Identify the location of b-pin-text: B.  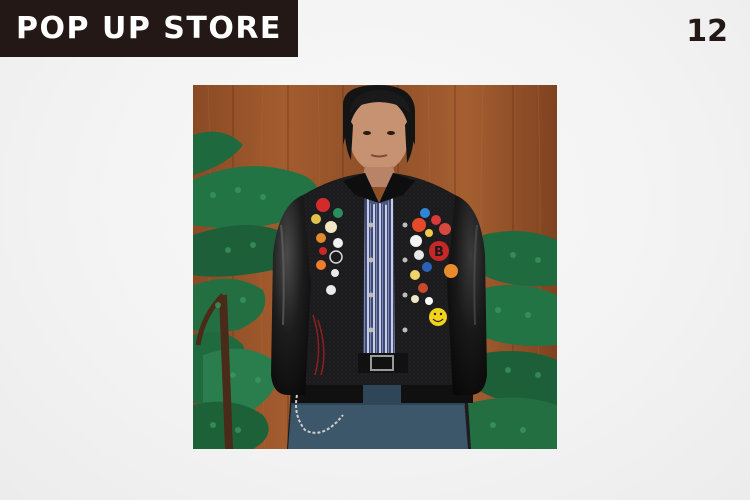
(439, 252).